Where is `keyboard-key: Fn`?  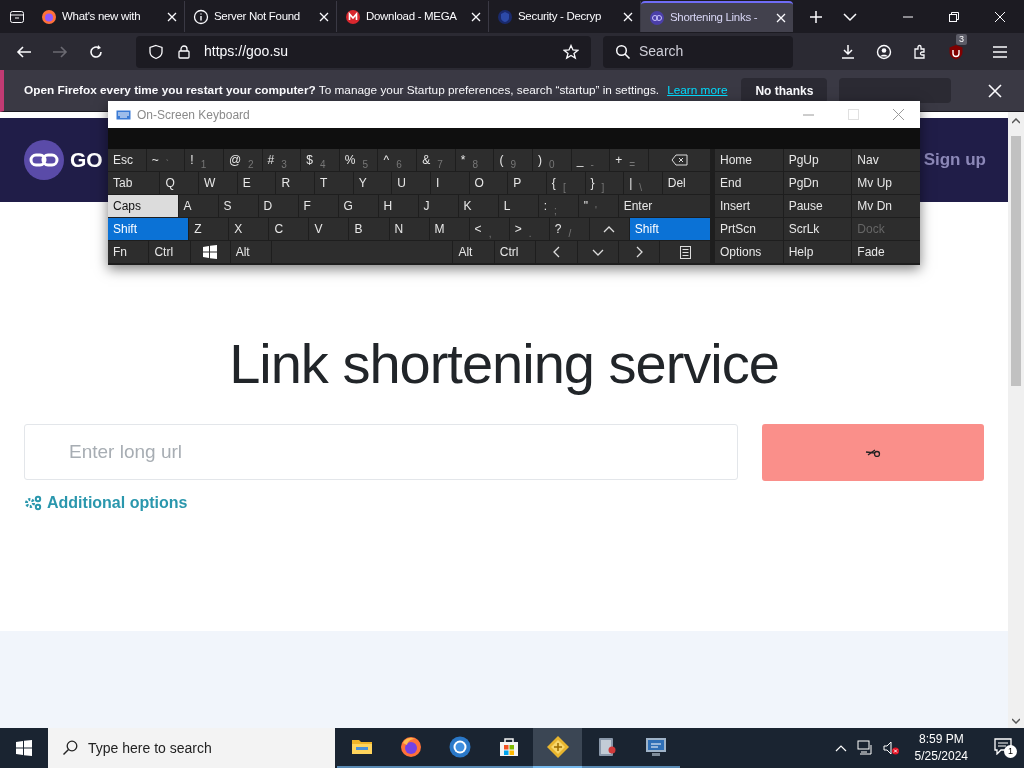 keyboard-key: Fn is located at coordinates (128, 252).